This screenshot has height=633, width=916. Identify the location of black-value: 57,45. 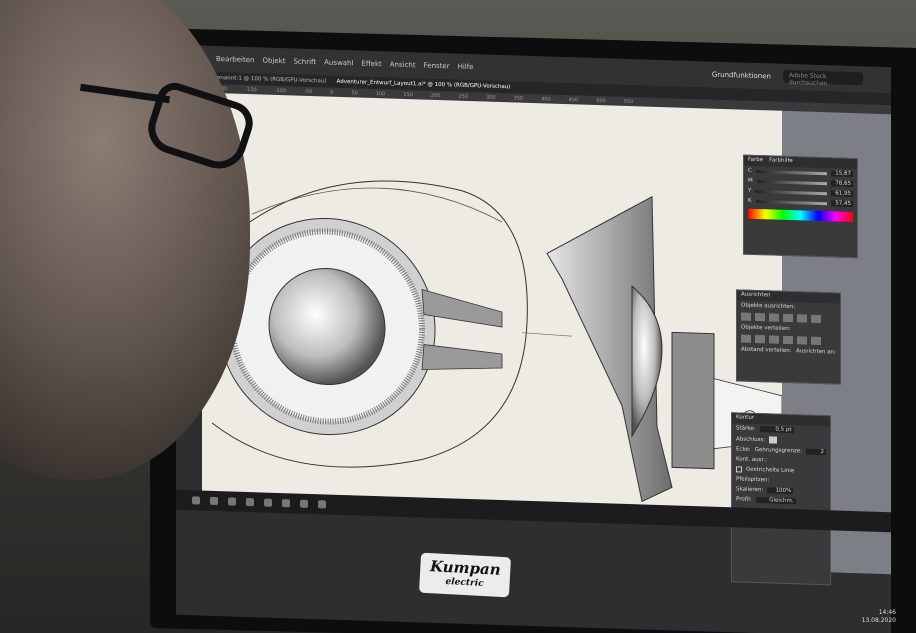
(842, 204).